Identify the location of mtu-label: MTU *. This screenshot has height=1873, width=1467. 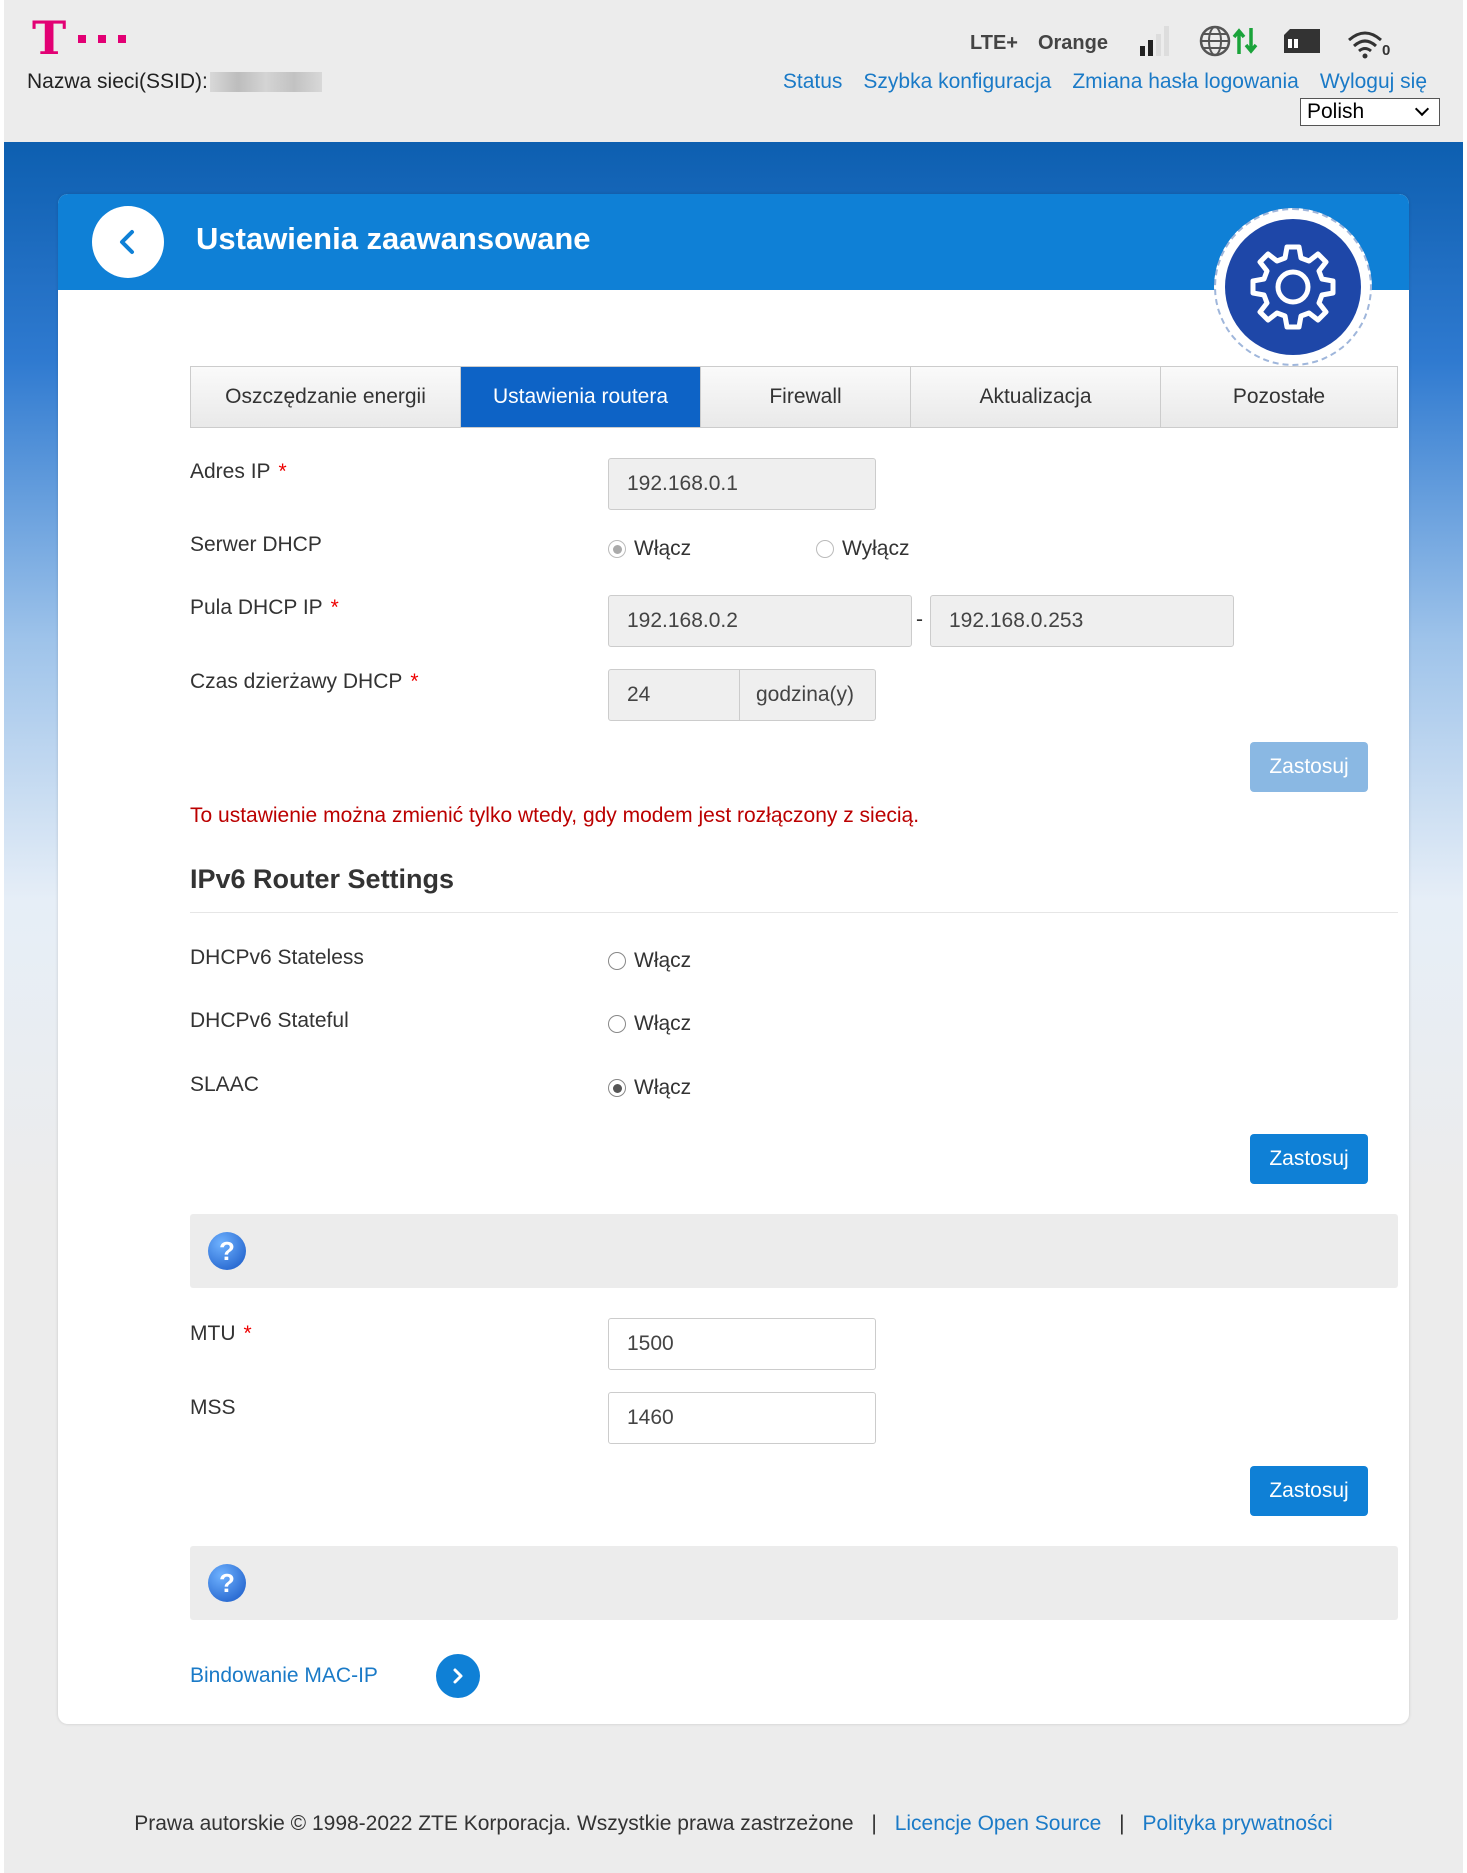
(221, 1333).